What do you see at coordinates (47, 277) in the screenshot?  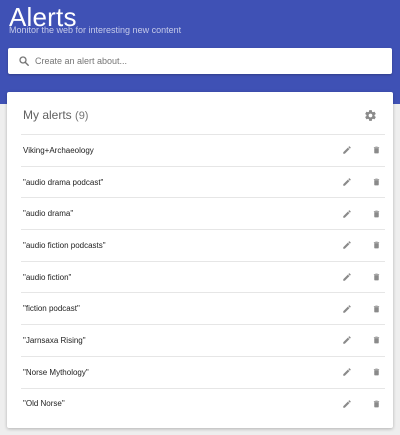 I see `alert-label: "audio fiction"` at bounding box center [47, 277].